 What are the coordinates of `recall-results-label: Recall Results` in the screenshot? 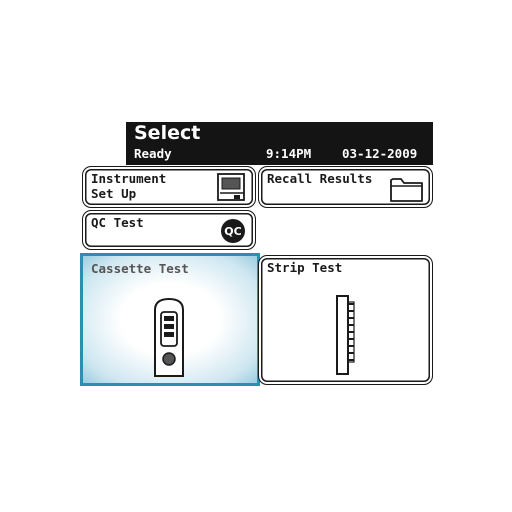 It's located at (320, 178).